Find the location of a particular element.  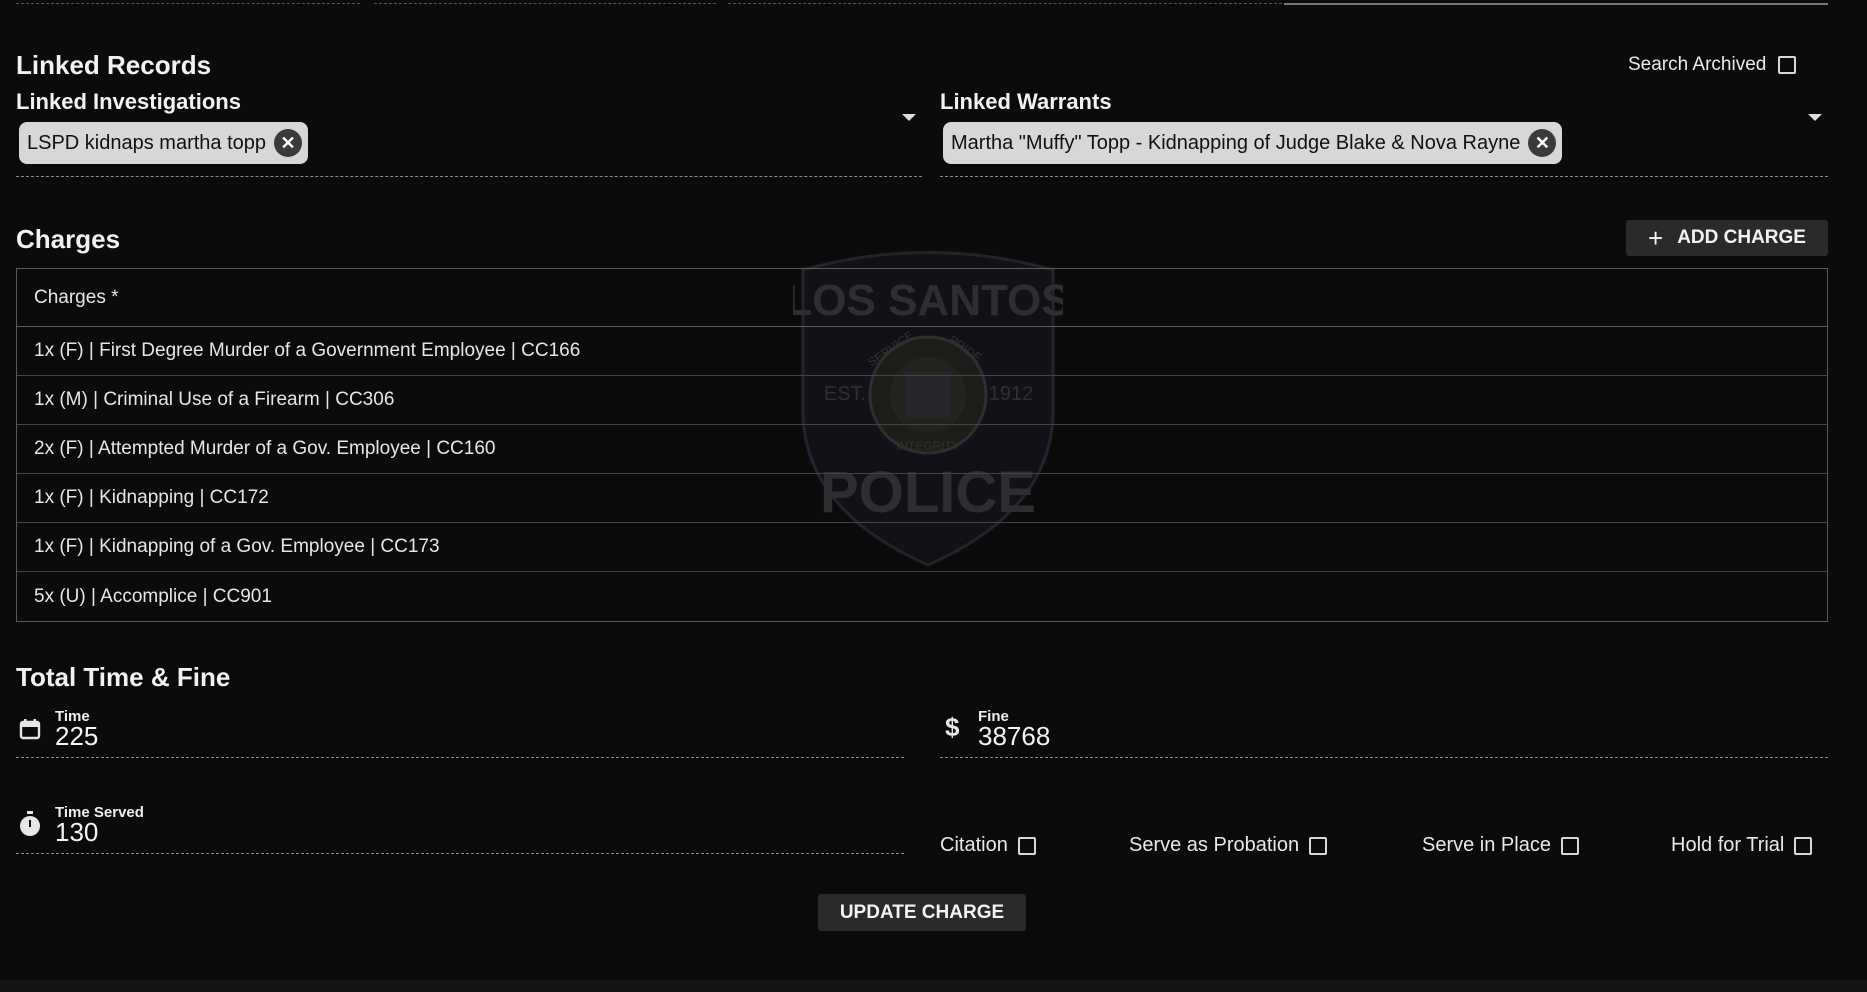

time-field is located at coordinates (460, 729).